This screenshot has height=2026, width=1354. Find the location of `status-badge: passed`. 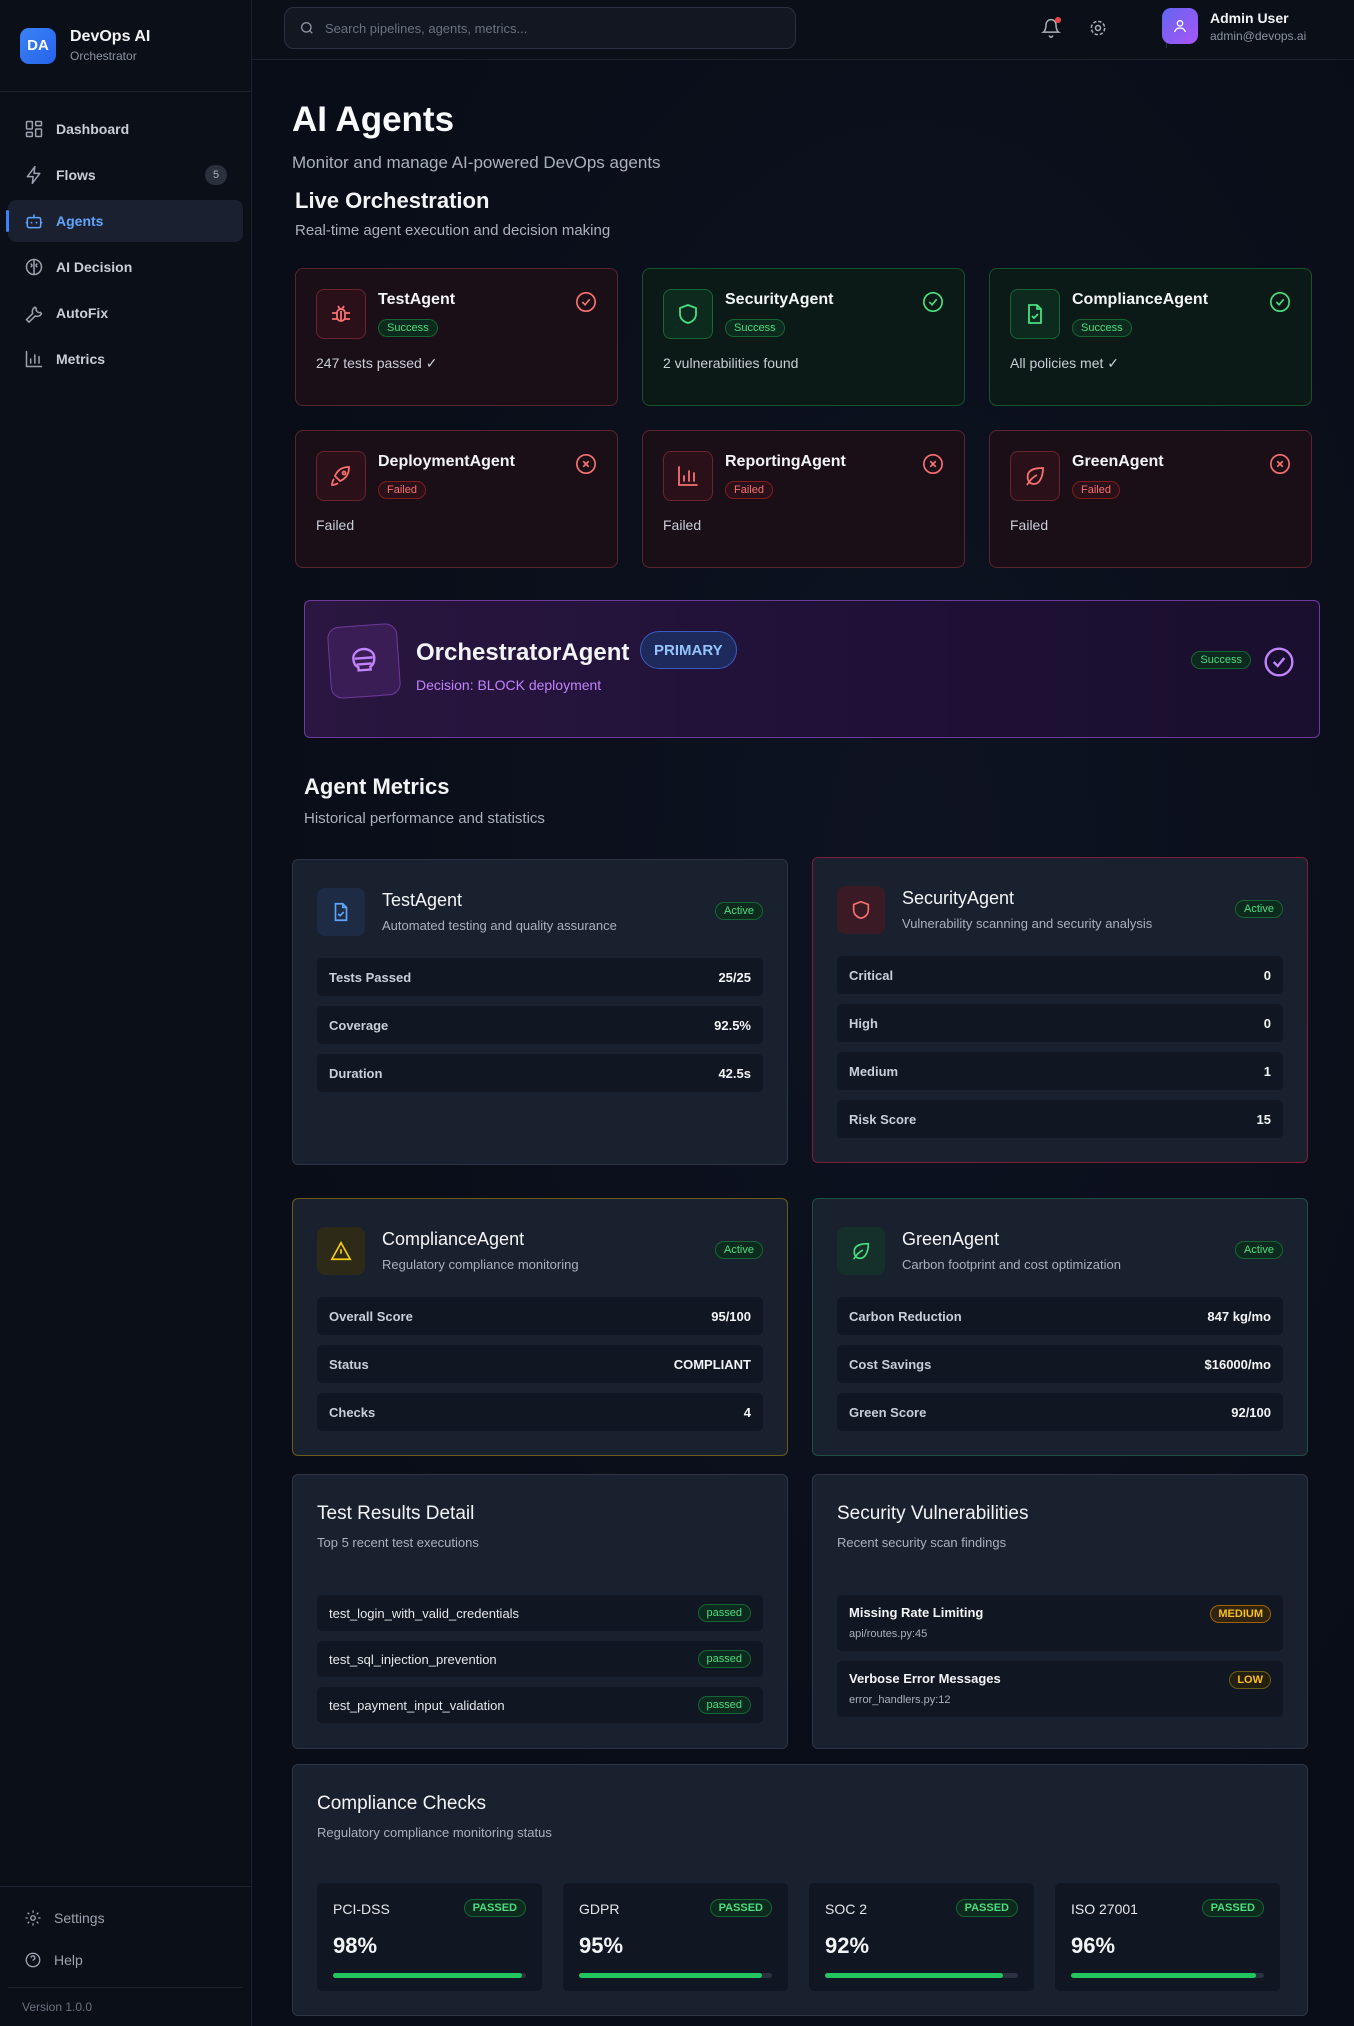

status-badge: passed is located at coordinates (724, 1613).